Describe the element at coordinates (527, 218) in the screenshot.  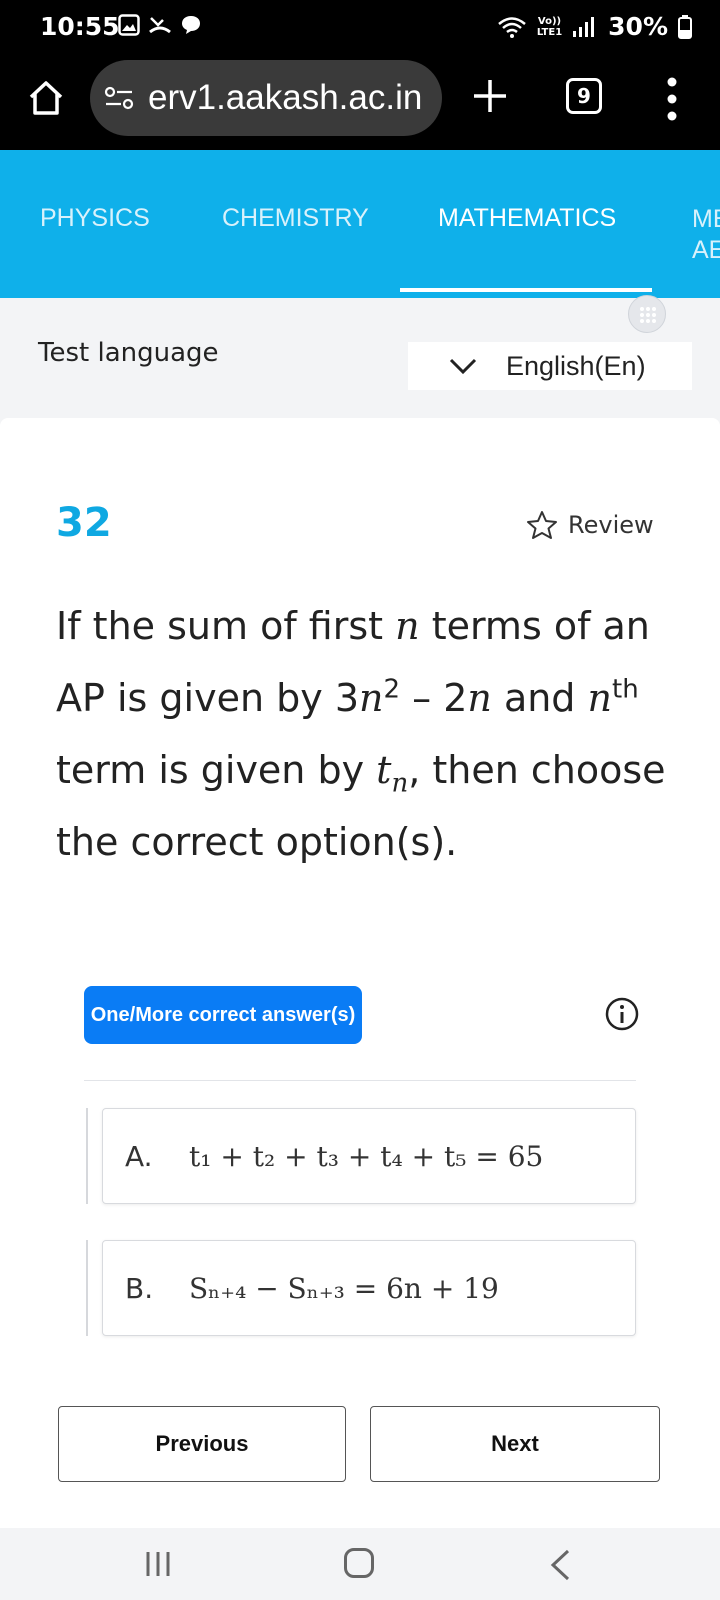
I see `tab-mathematics: MATHEMATICS` at that location.